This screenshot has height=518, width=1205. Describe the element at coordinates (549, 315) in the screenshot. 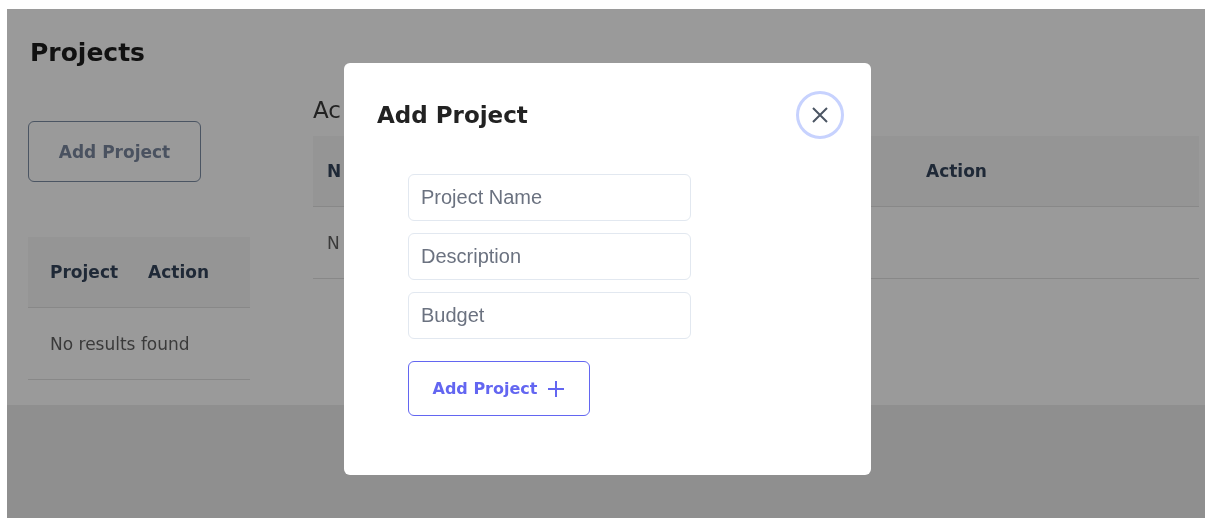

I see `input-field: Budget` at that location.